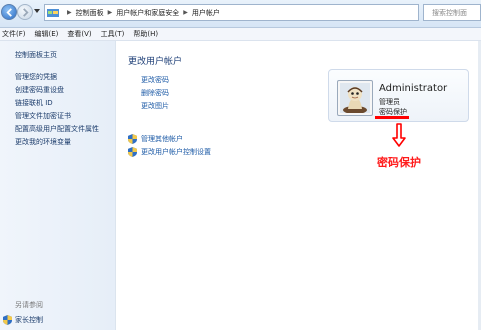  What do you see at coordinates (29, 305) in the screenshot?
I see `sidebar-see-also-heading: 另请参阅` at bounding box center [29, 305].